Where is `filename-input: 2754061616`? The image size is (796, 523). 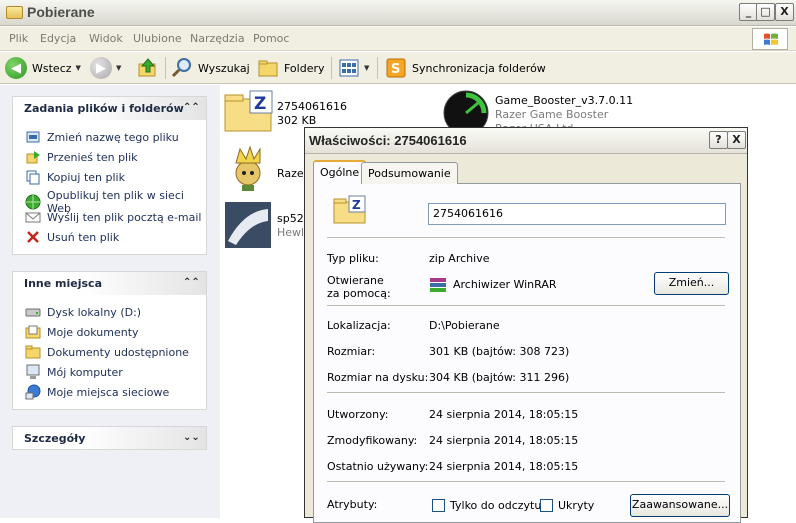
filename-input: 2754061616 is located at coordinates (577, 214).